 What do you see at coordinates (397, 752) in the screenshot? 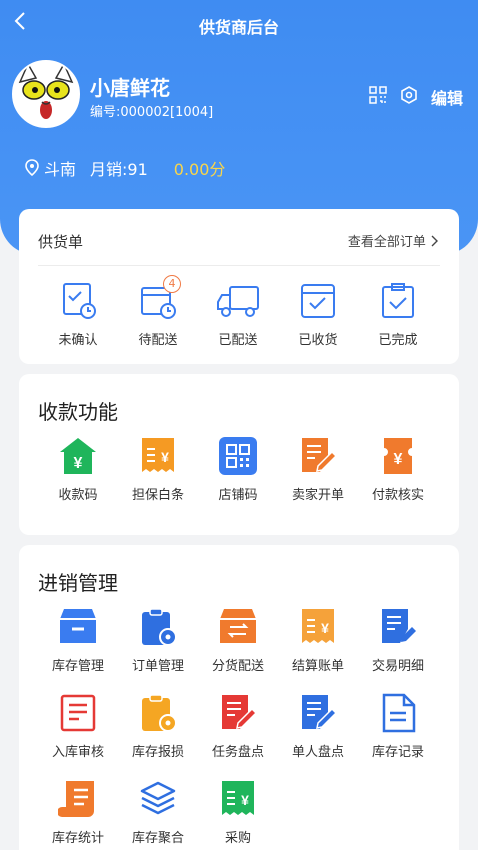
I see `item-label: 库存记录` at bounding box center [397, 752].